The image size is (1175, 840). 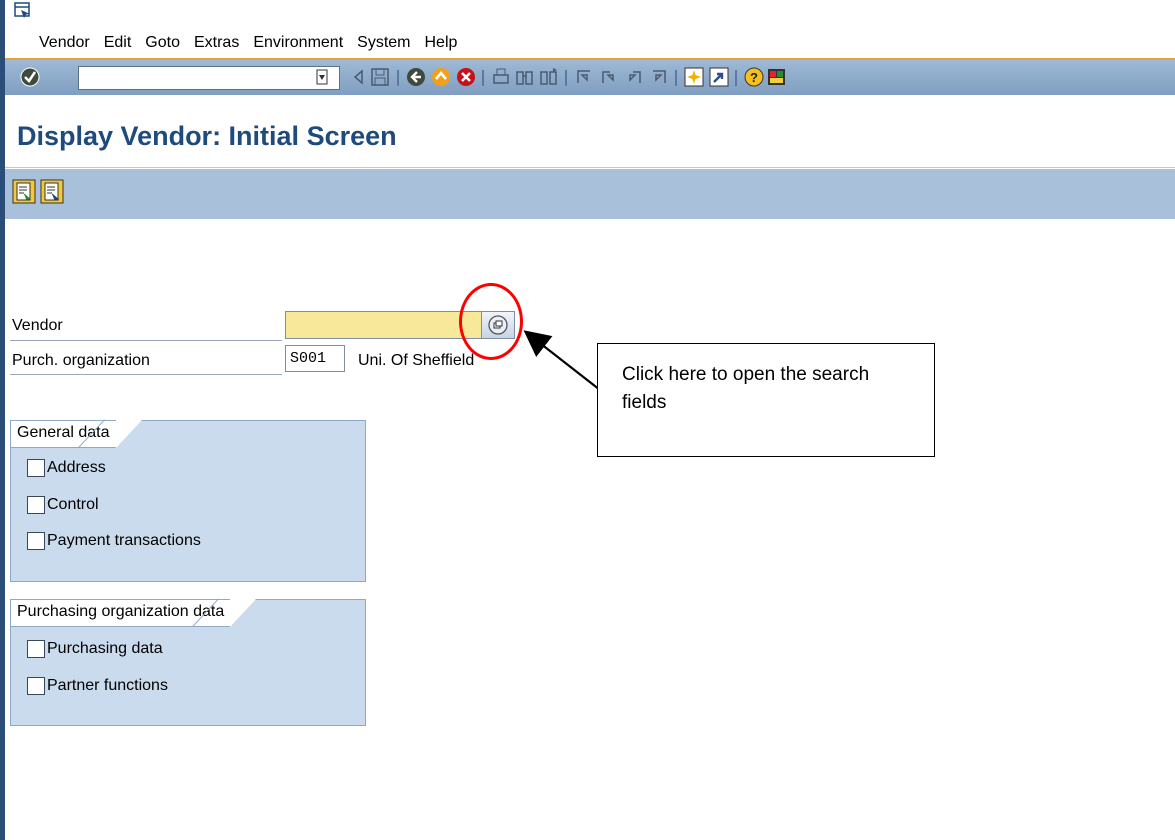 I want to click on first-page-icon, so click(x=584, y=77).